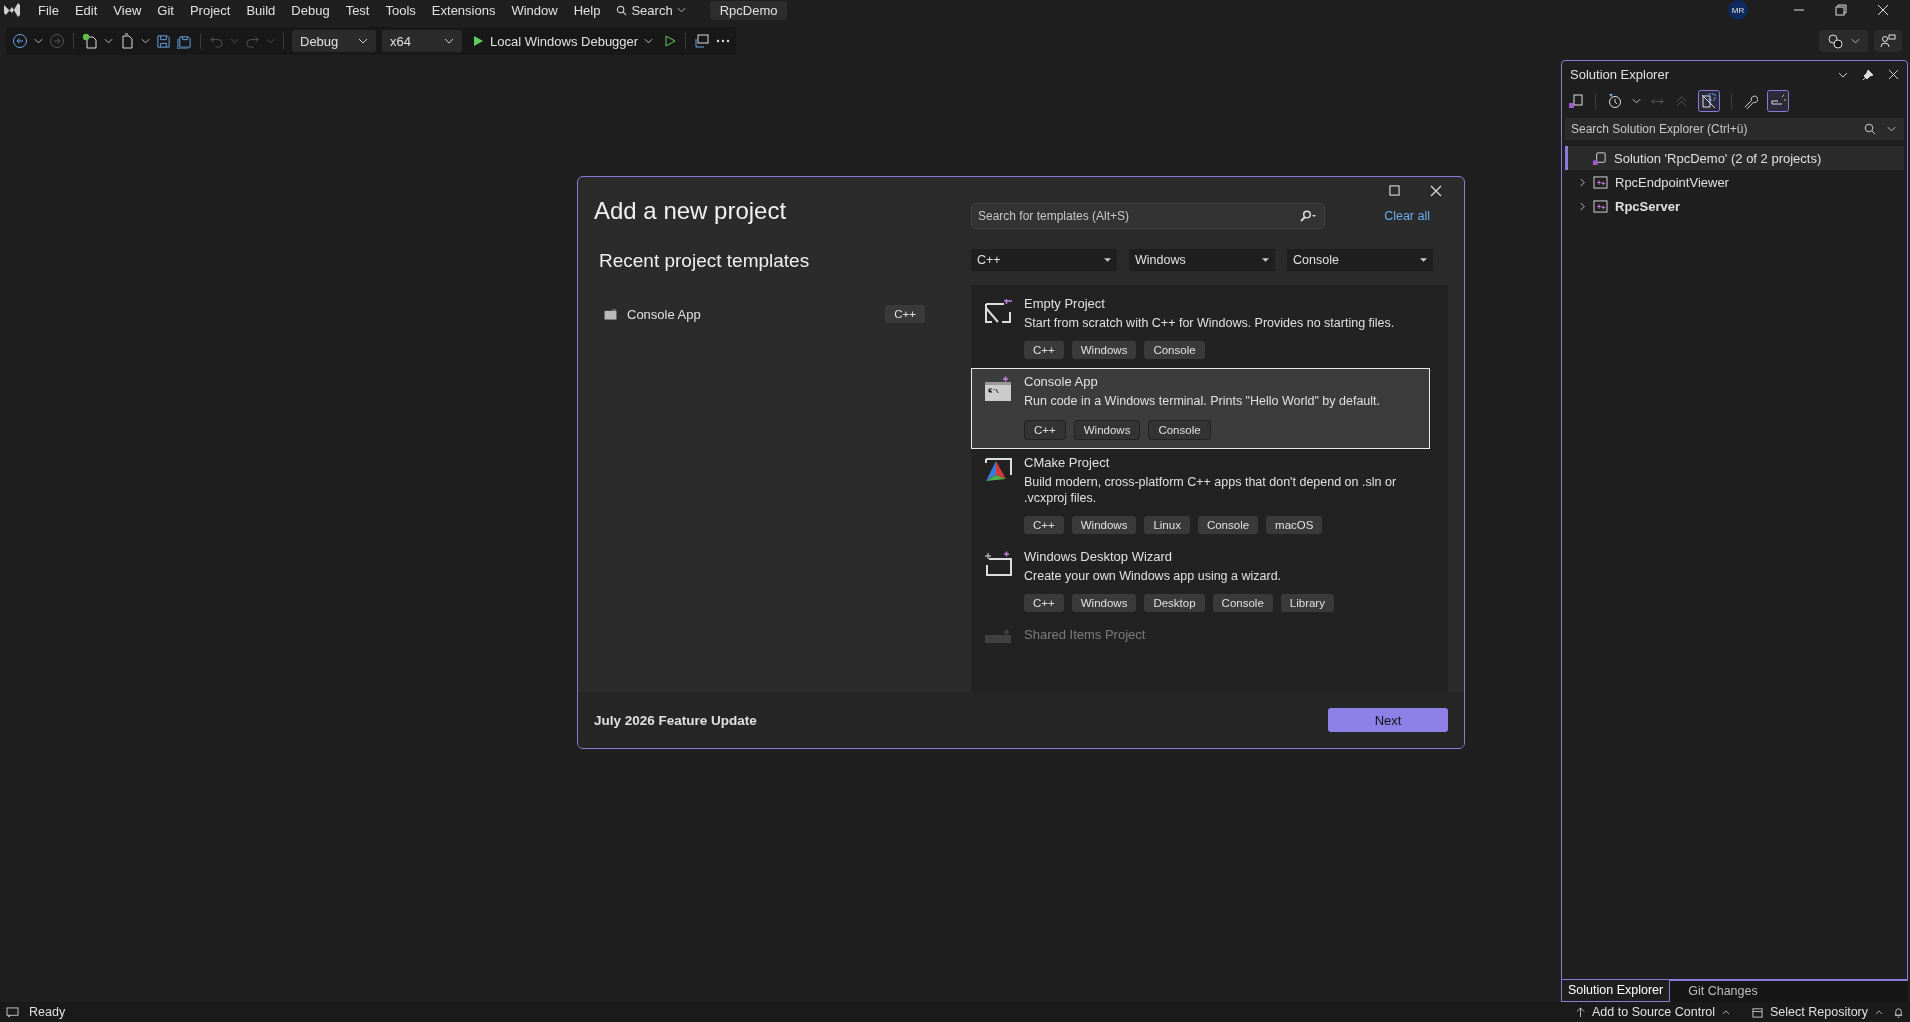 This screenshot has width=1910, height=1022. What do you see at coordinates (664, 314) in the screenshot?
I see `recent-template-link: Console App` at bounding box center [664, 314].